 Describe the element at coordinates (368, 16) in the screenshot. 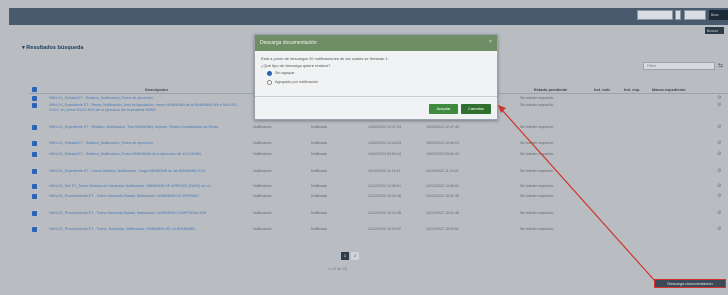

I see `top-toolbar` at that location.